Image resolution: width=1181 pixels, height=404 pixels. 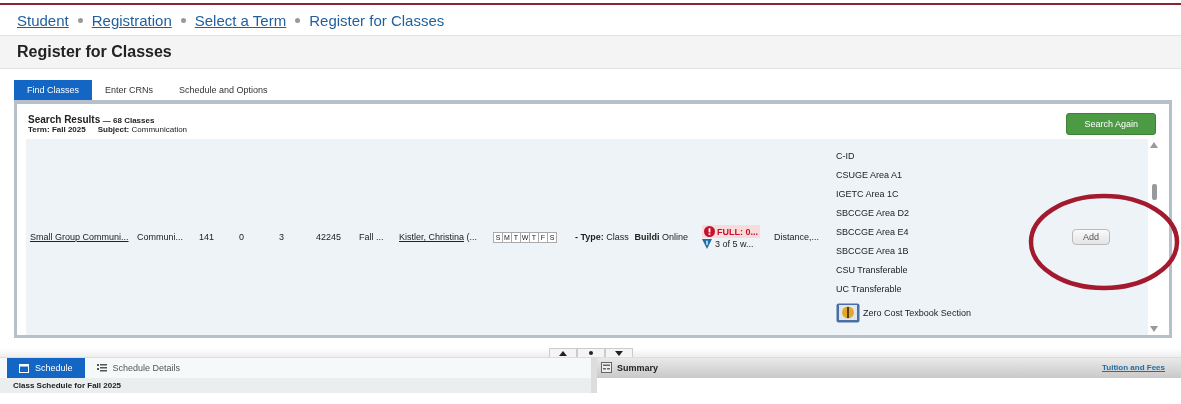 What do you see at coordinates (68, 129) in the screenshot?
I see `term-value: Fall 2025` at bounding box center [68, 129].